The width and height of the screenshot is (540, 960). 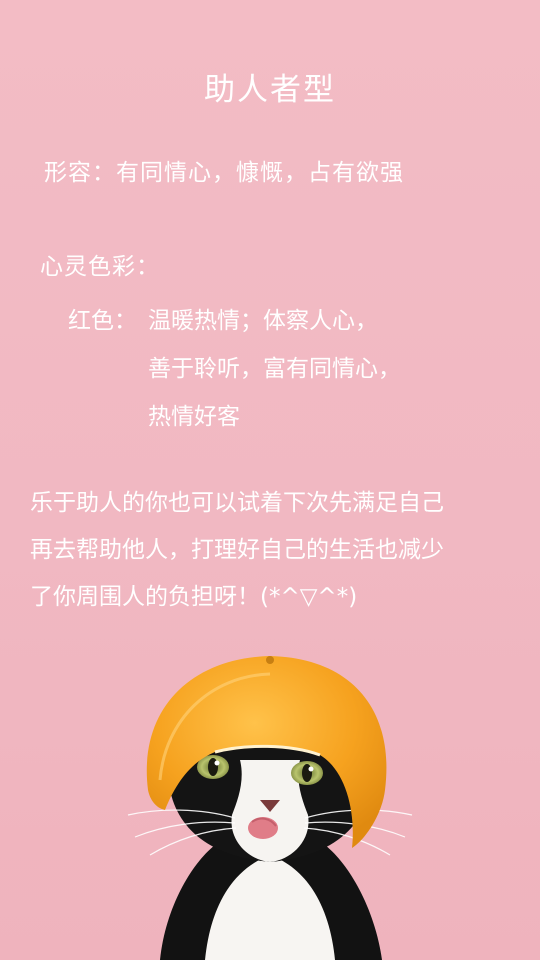 I want to click on advice-line: 了你周围人的负担呀！(*^▽^*), so click(x=194, y=597).